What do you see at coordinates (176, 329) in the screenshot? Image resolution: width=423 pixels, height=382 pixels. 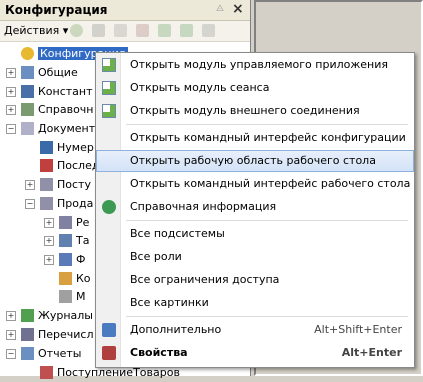 I see `menu-item-label: Дополнительно` at bounding box center [176, 329].